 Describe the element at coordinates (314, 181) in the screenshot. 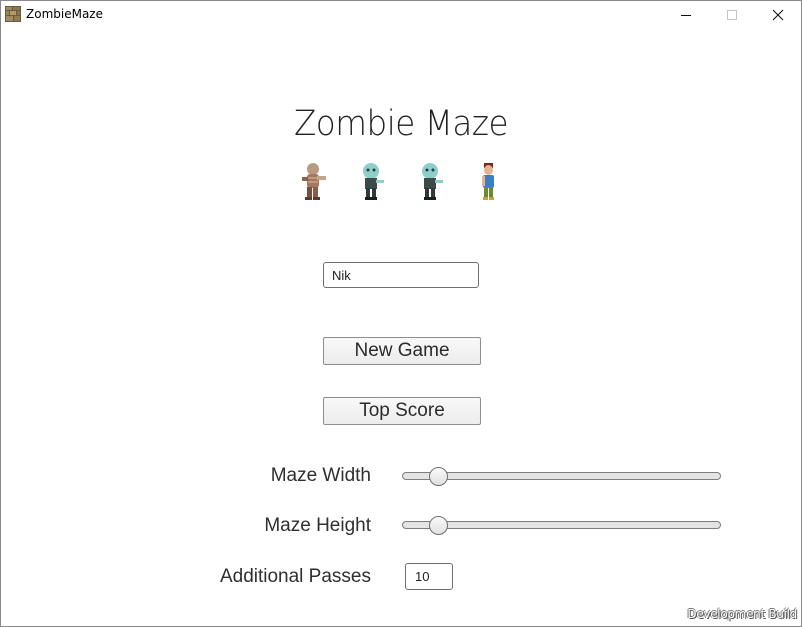

I see `mummy-zombie-sprite` at that location.